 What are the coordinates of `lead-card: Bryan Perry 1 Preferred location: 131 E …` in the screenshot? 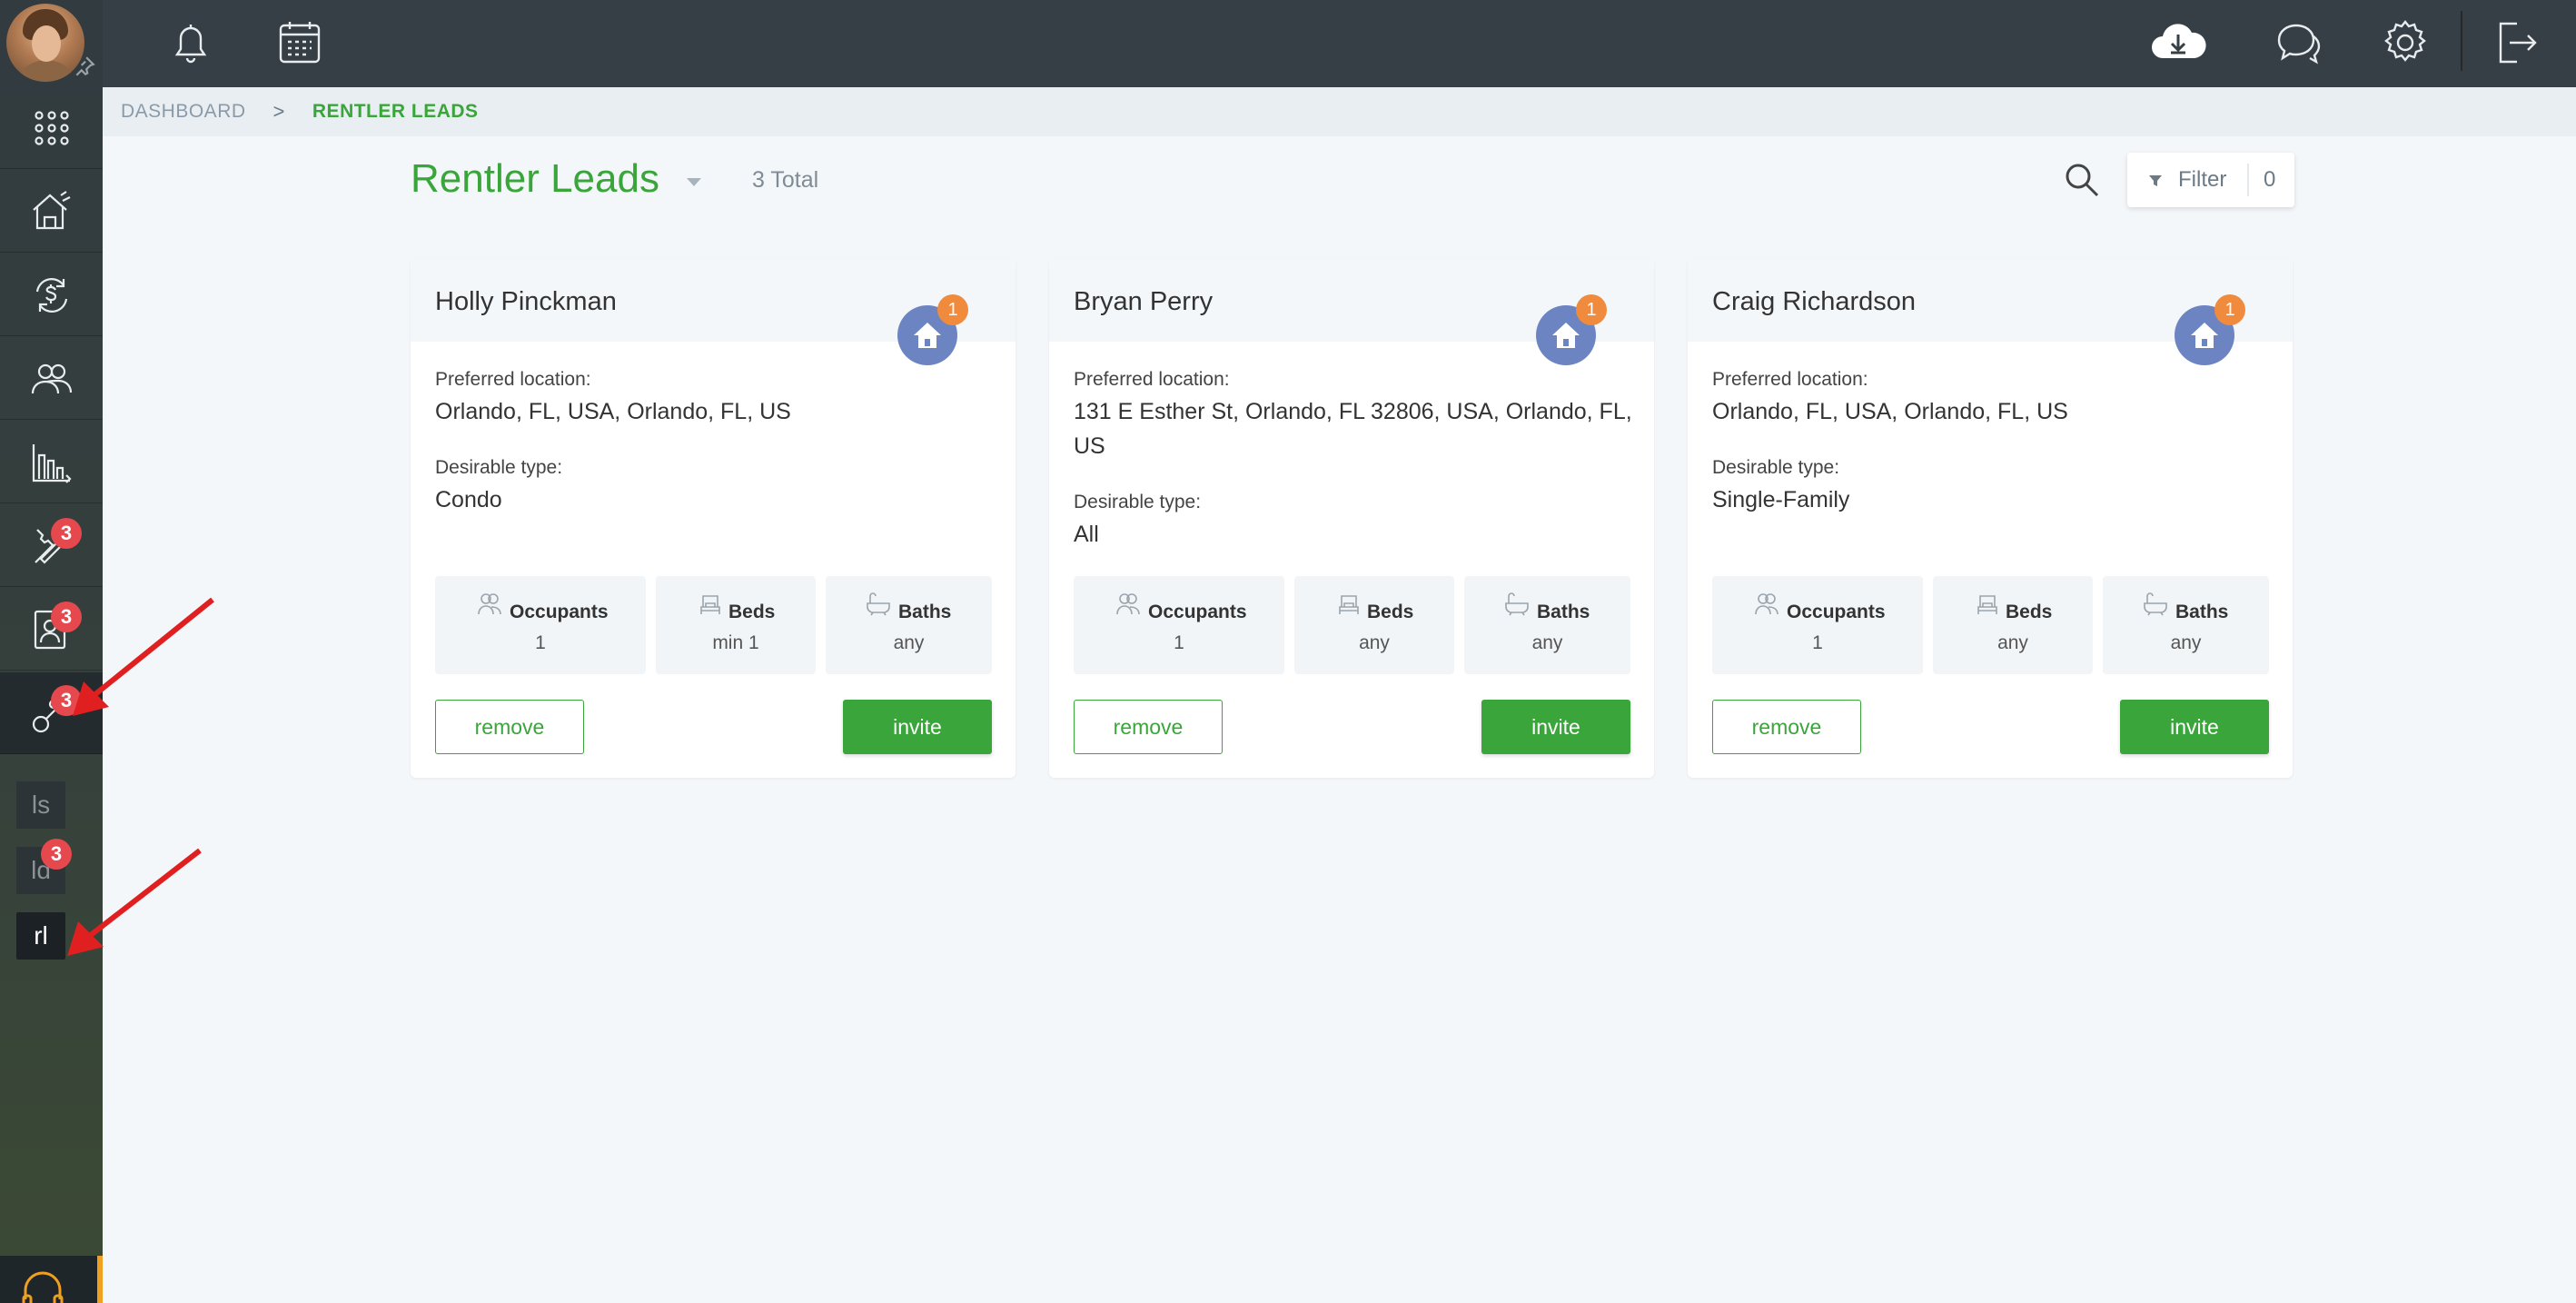 It's located at (1351, 518).